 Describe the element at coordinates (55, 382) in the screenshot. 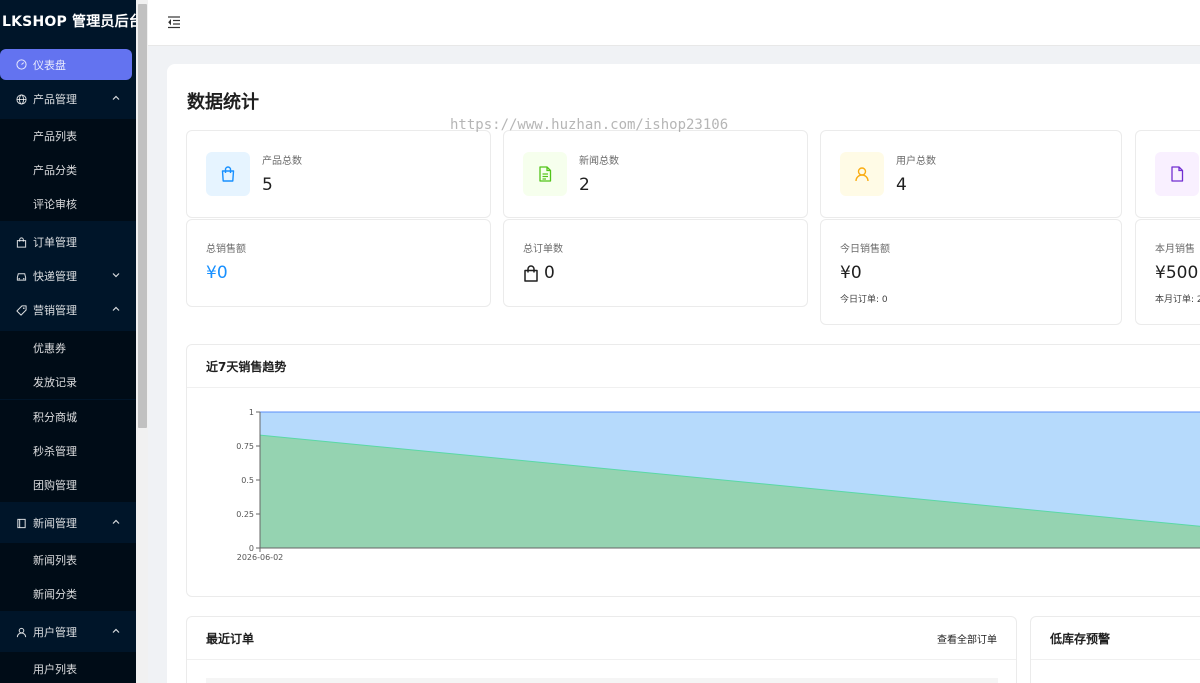

I see `sidebar-item-label: 发放记录` at that location.